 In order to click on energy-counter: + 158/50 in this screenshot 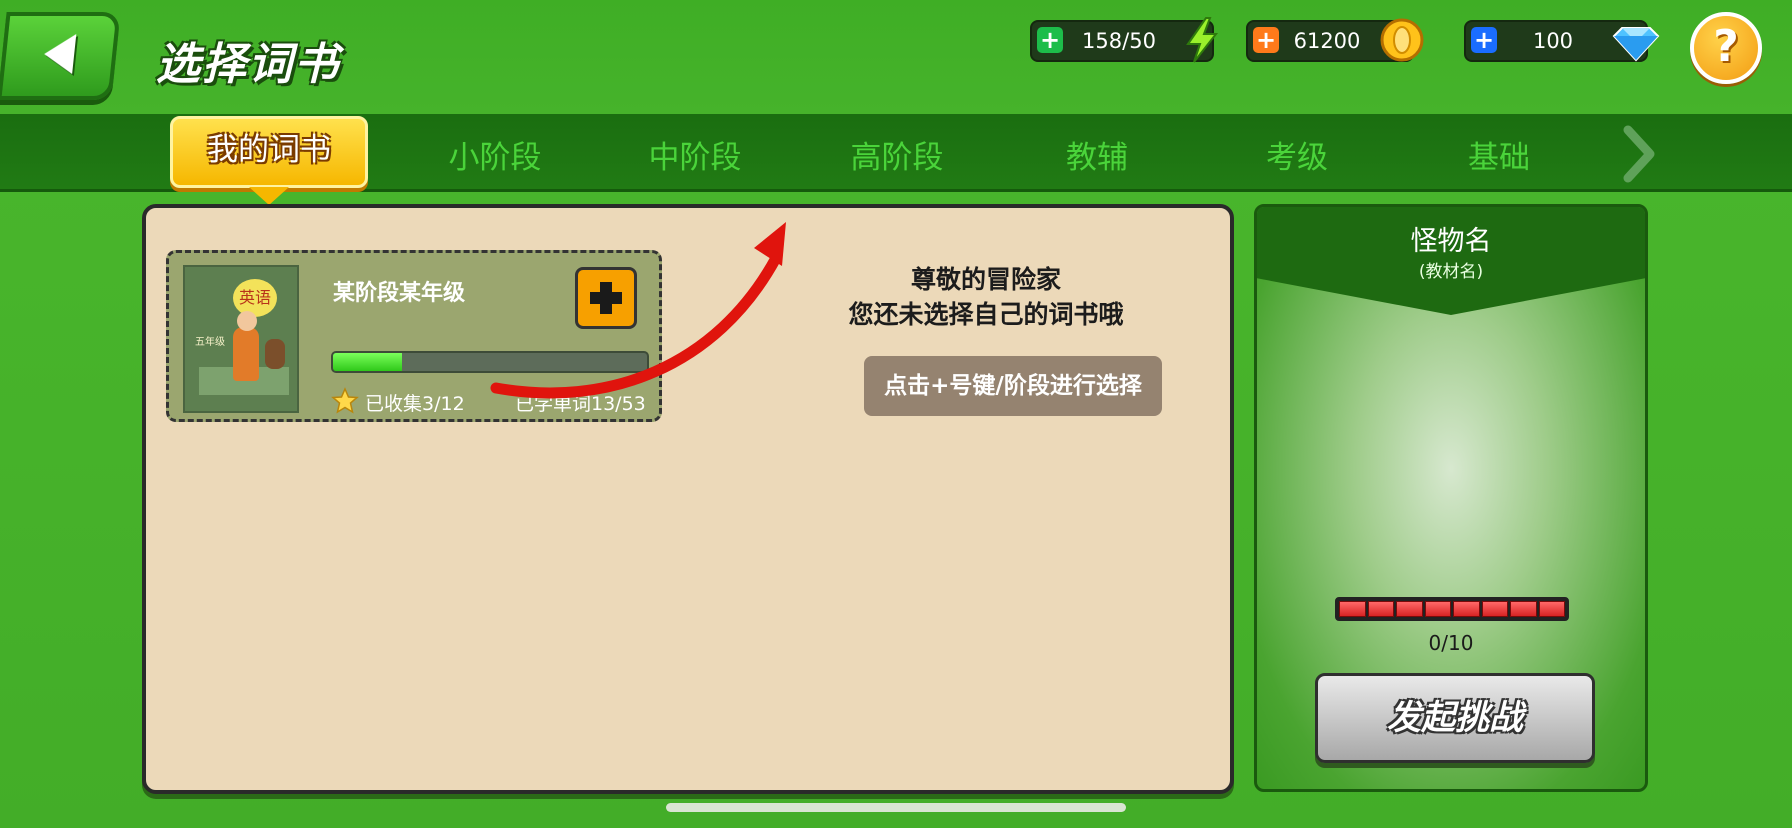, I will do `click(1124, 40)`.